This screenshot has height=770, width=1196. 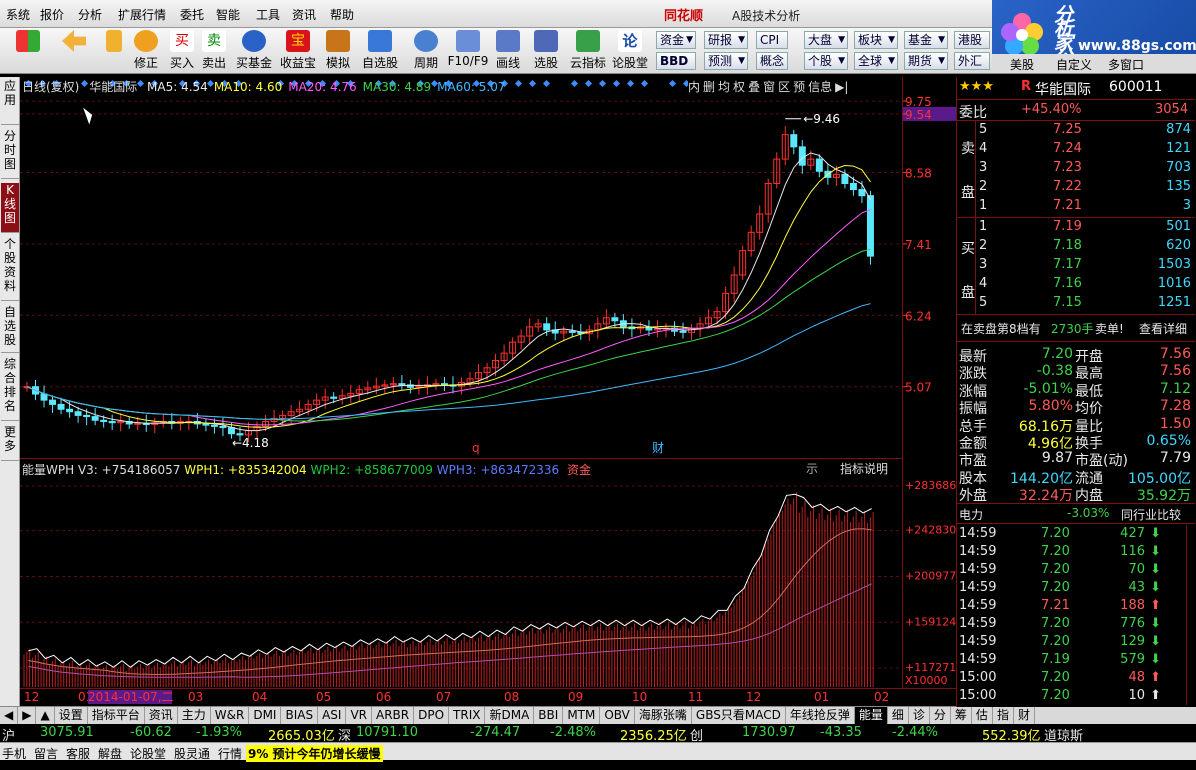 I want to click on indicator-tab: TRIX, so click(x=467, y=715).